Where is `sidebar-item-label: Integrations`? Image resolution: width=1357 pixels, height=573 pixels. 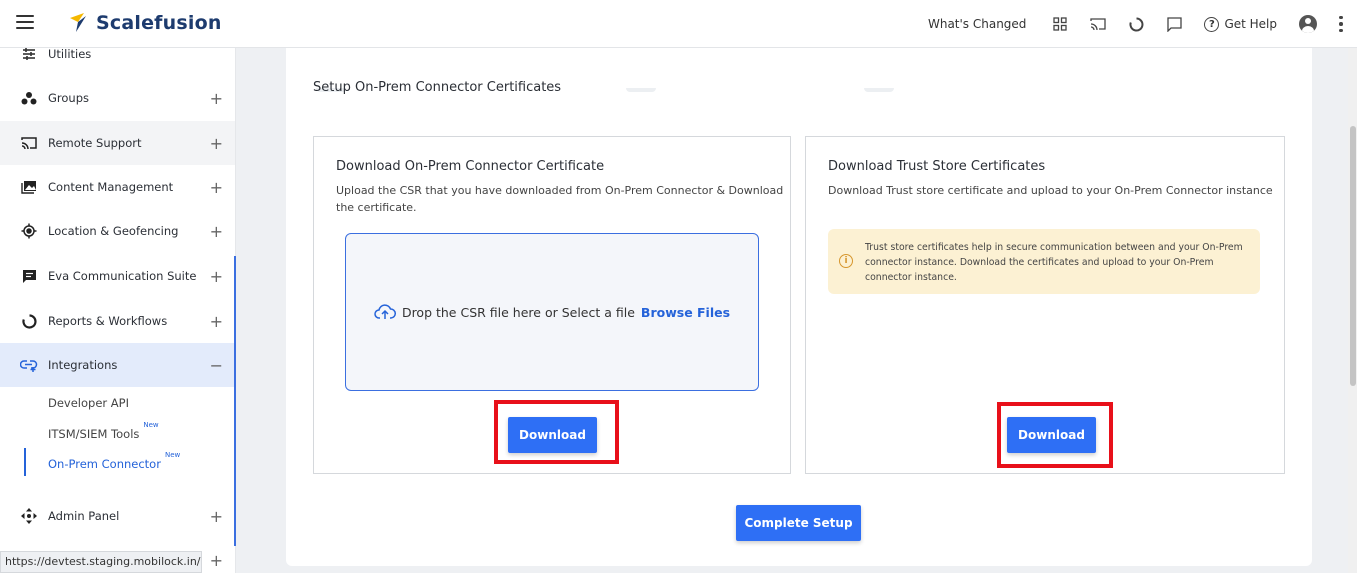 sidebar-item-label: Integrations is located at coordinates (83, 365).